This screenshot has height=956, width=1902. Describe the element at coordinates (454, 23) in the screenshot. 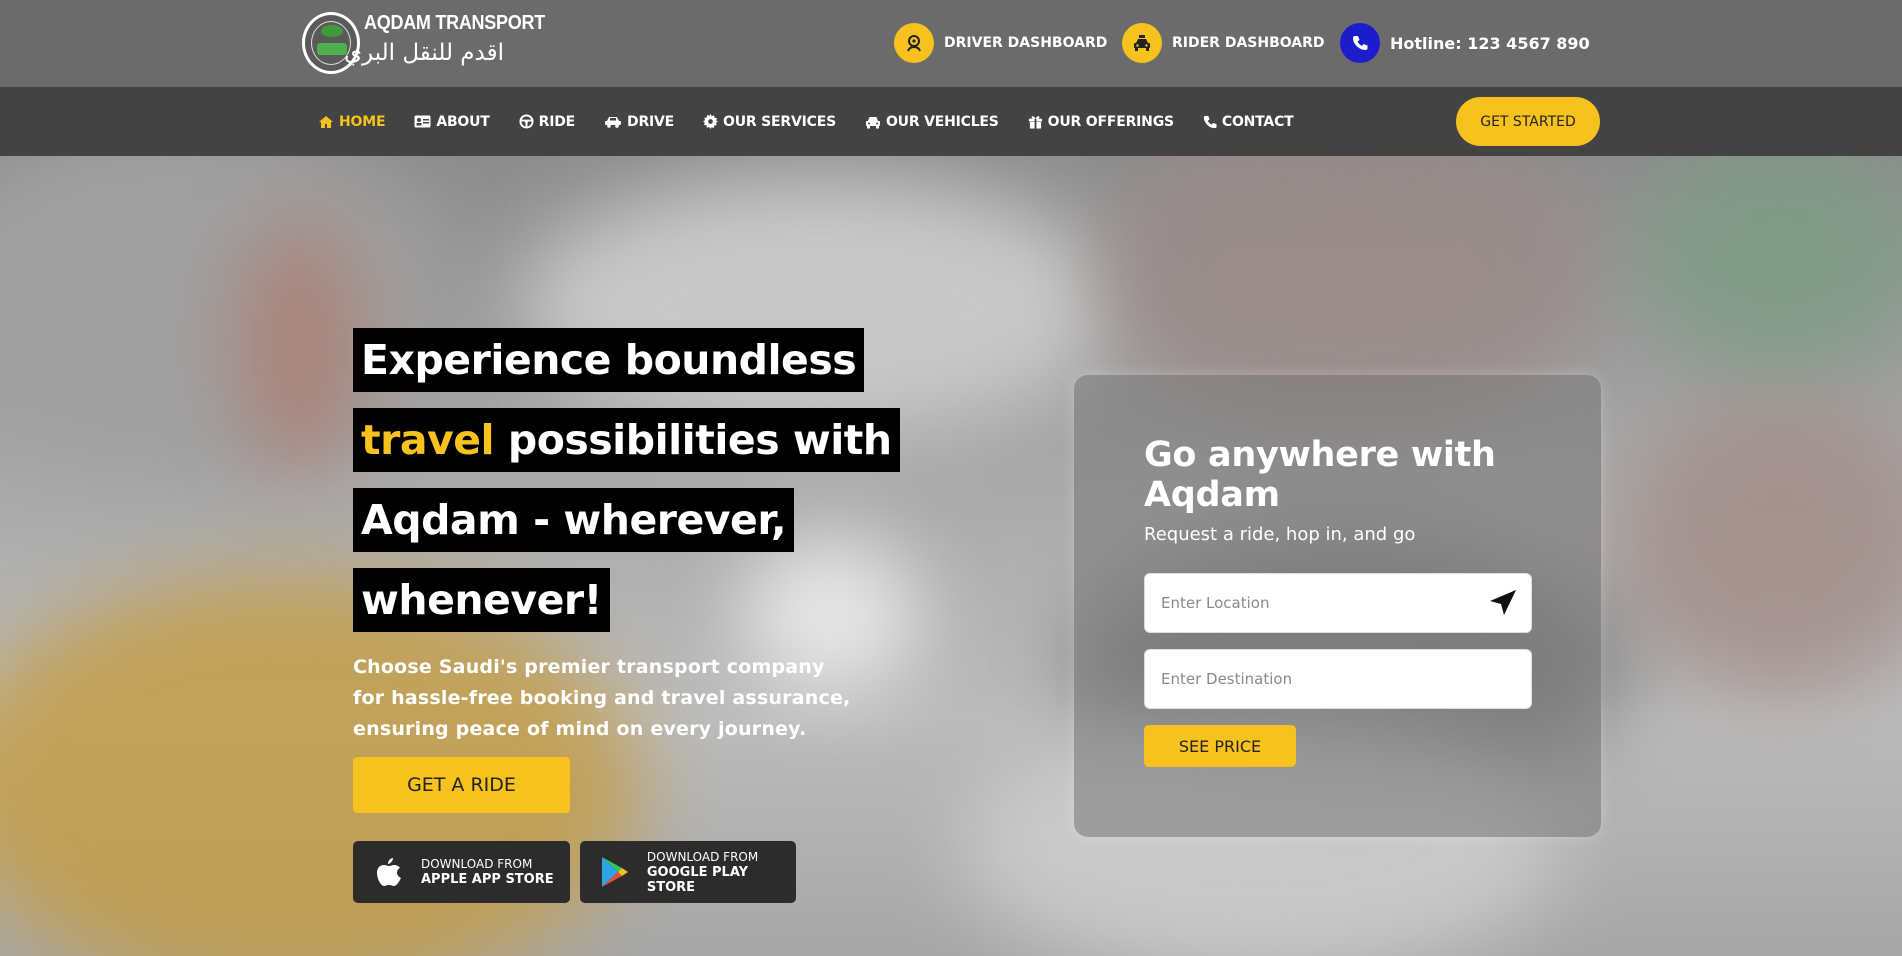

I see `brand-name-en: AQDAM TRANSPORT` at that location.